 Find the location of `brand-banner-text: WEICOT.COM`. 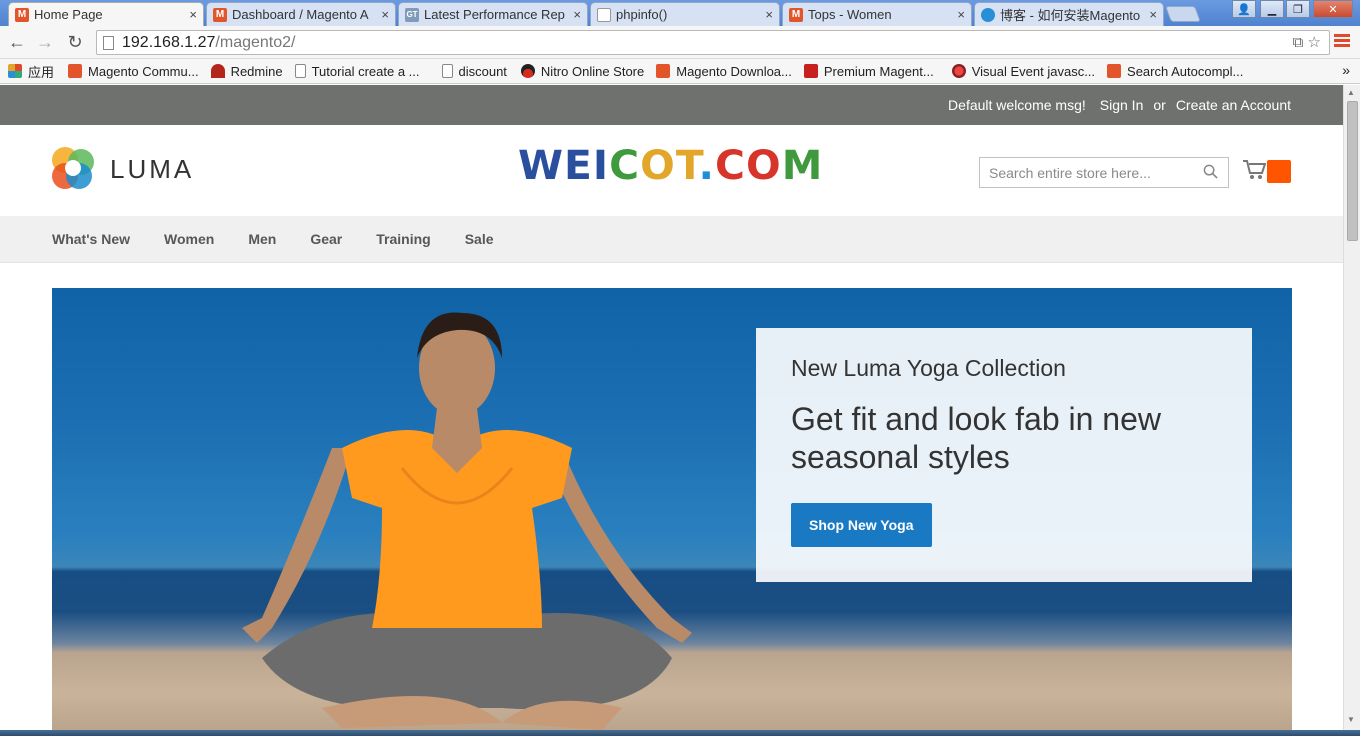

brand-banner-text: WEICOT.COM is located at coordinates (670, 166).